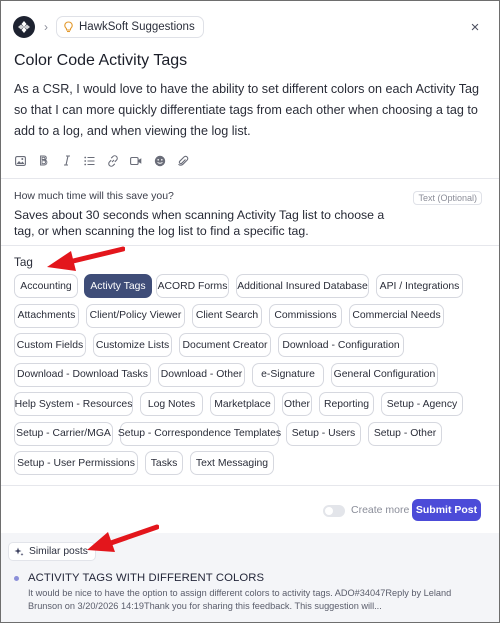 This screenshot has width=500, height=623. Describe the element at coordinates (73, 404) in the screenshot. I see `tag-chip: Help System - Resources` at that location.